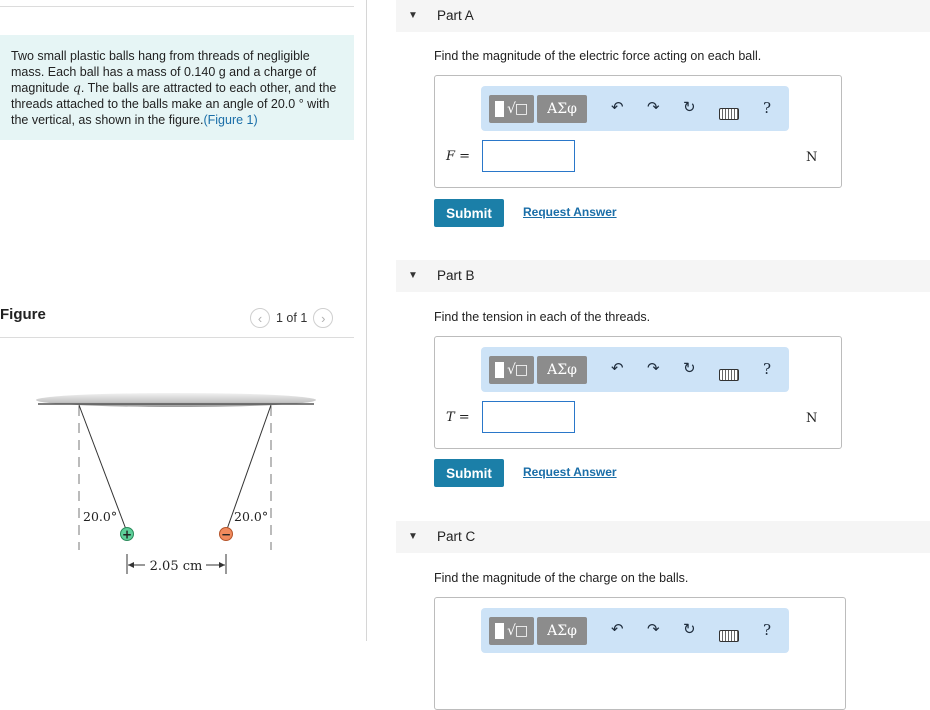 The height and width of the screenshot is (710, 930). What do you see at coordinates (469, 473) in the screenshot?
I see `part-b-submit-button: Submit` at bounding box center [469, 473].